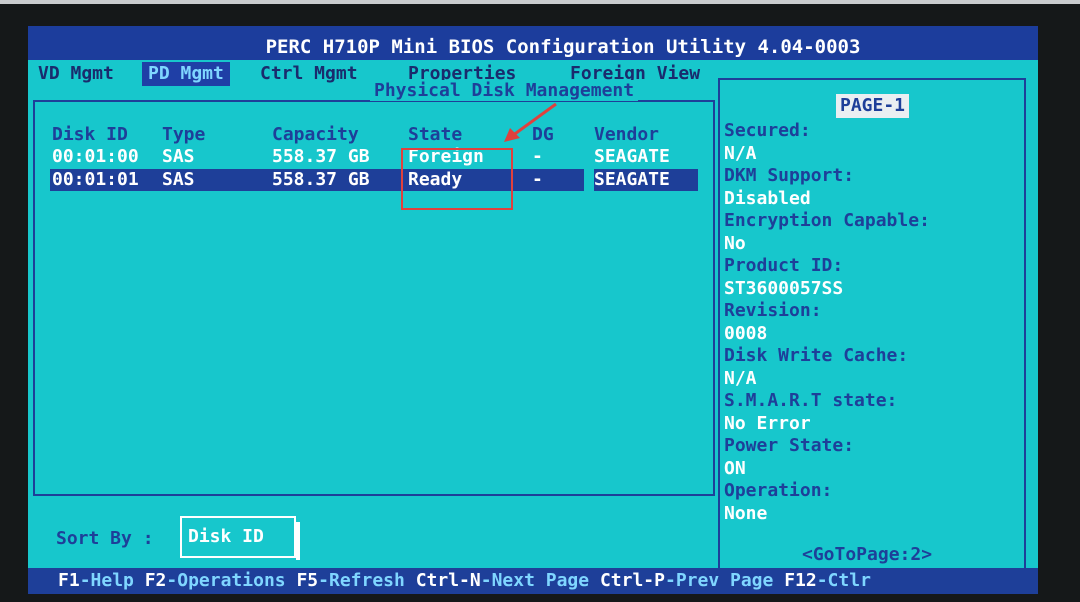 Image resolution: width=1080 pixels, height=602 pixels. Describe the element at coordinates (95, 179) in the screenshot. I see `row-disk-id: 00:01:01` at that location.